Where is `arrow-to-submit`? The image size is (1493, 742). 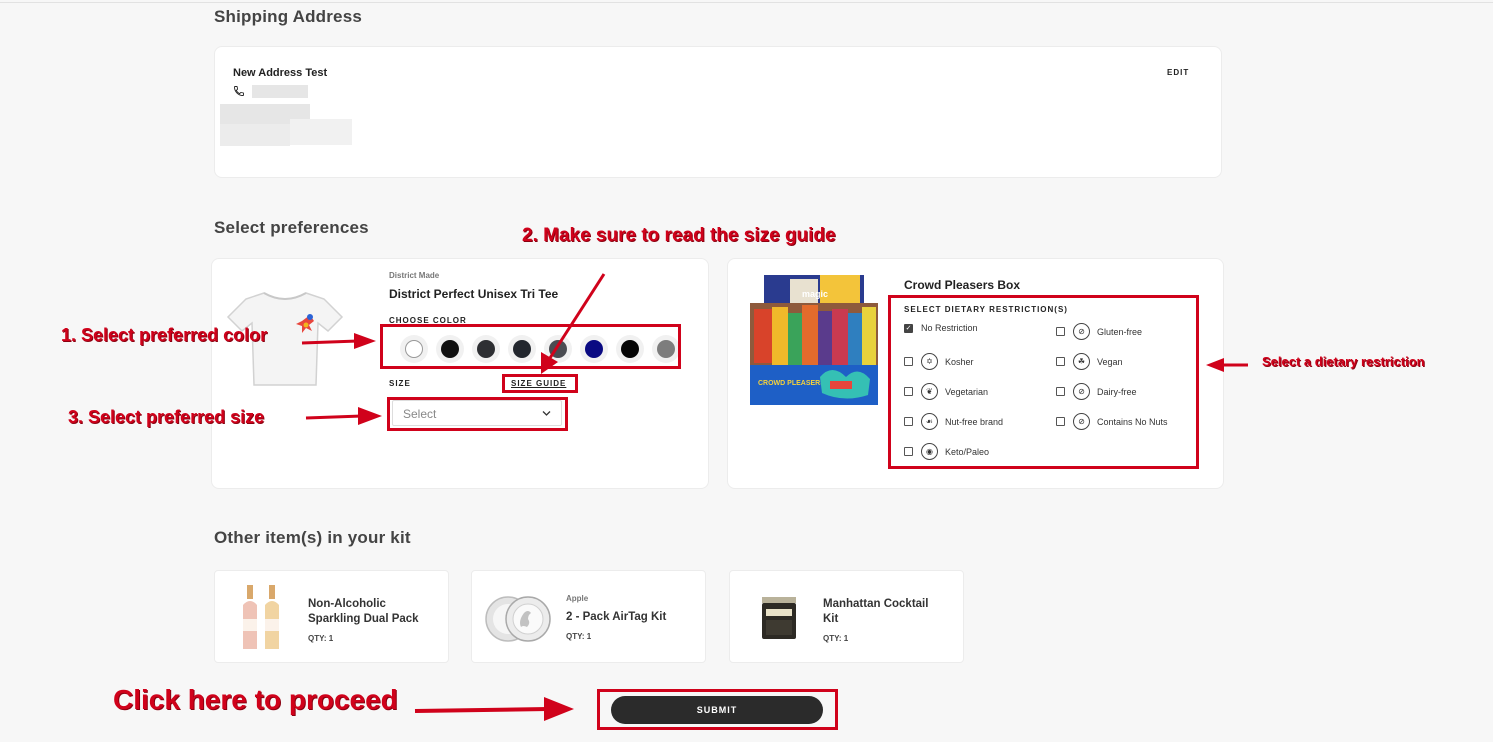 arrow-to-submit is located at coordinates (494, 709).